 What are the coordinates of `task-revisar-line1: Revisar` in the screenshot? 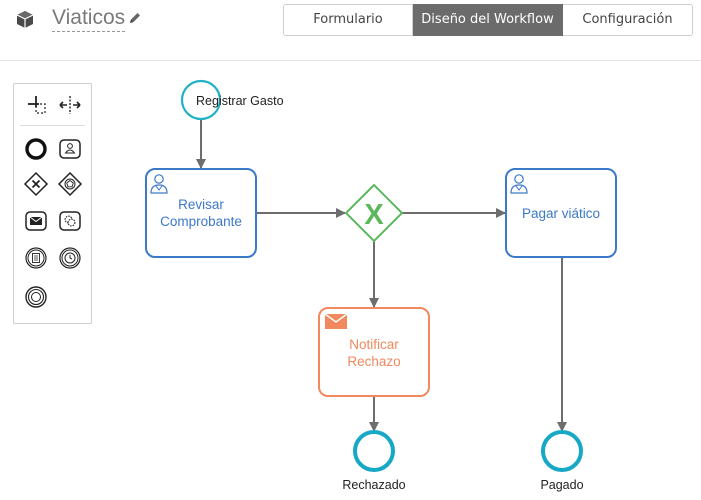 It's located at (201, 204).